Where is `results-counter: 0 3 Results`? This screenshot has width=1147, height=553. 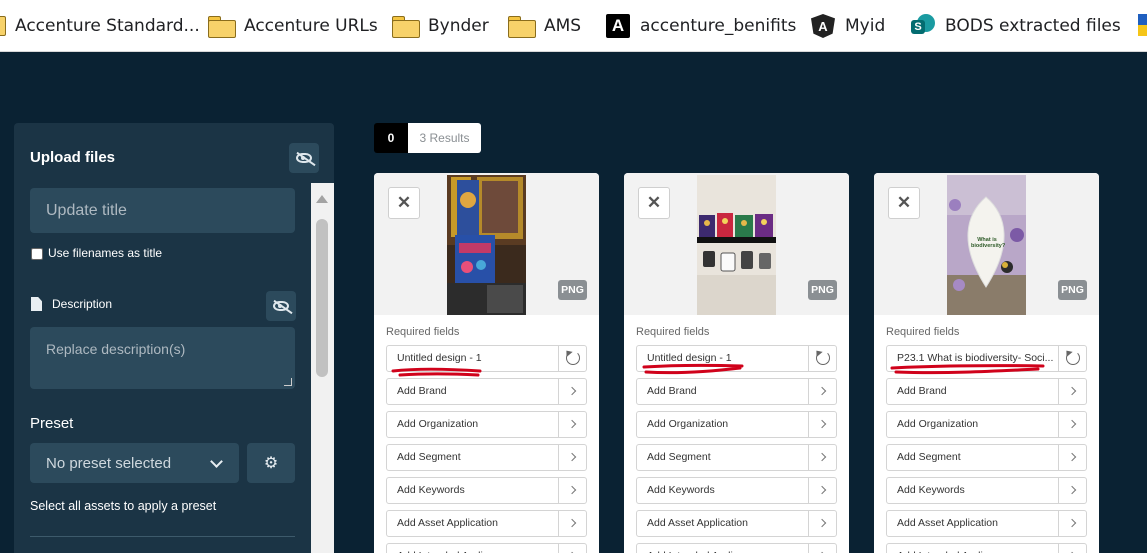 results-counter: 0 3 Results is located at coordinates (427, 138).